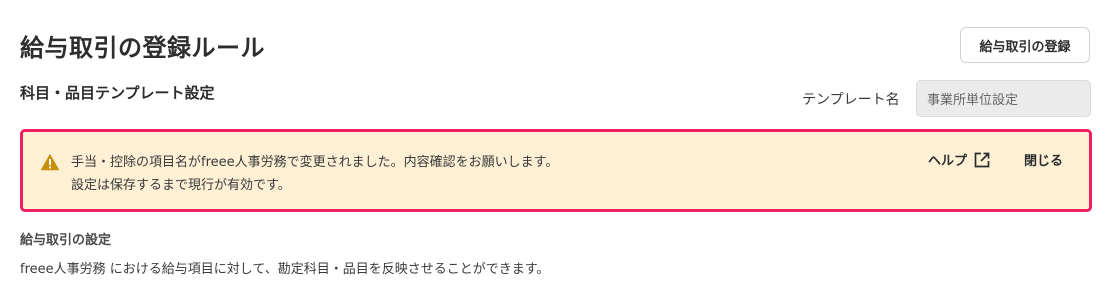 The width and height of the screenshot is (1110, 284). I want to click on close-notice-button: 閉じる, so click(1043, 159).